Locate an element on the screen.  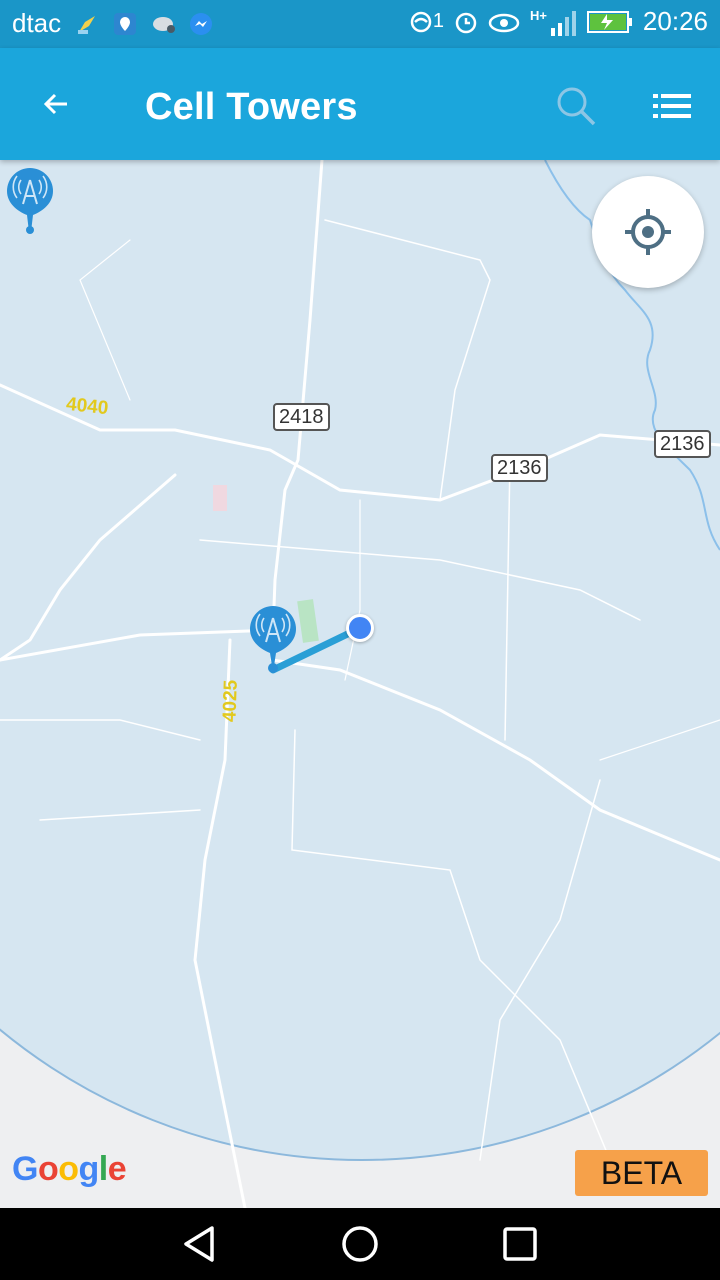
system-nav-bar is located at coordinates (360, 1244).